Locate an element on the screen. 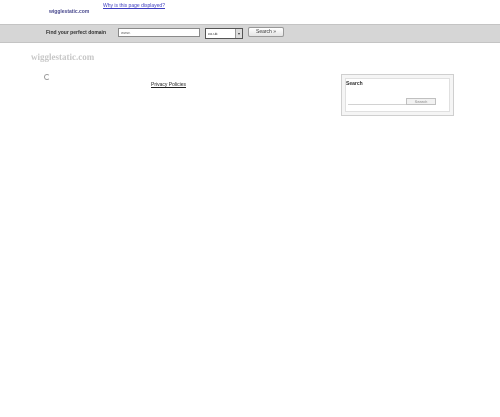 The width and height of the screenshot is (500, 417). loading-spinner-icon is located at coordinates (47, 77).